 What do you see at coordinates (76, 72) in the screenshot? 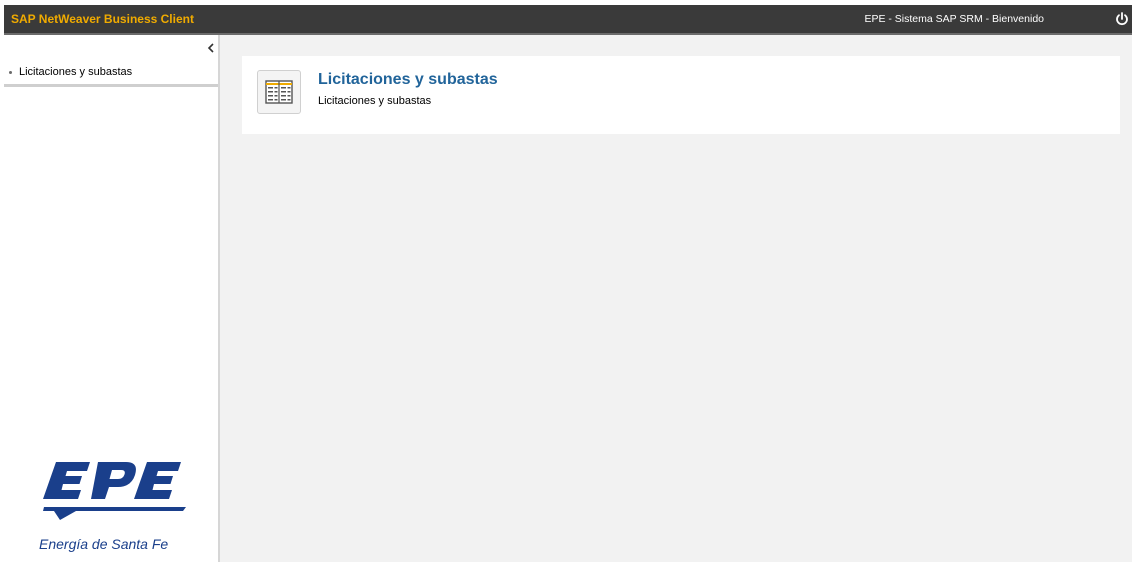
I see `sidebar-item-label: Licitaciones y subastas` at bounding box center [76, 72].